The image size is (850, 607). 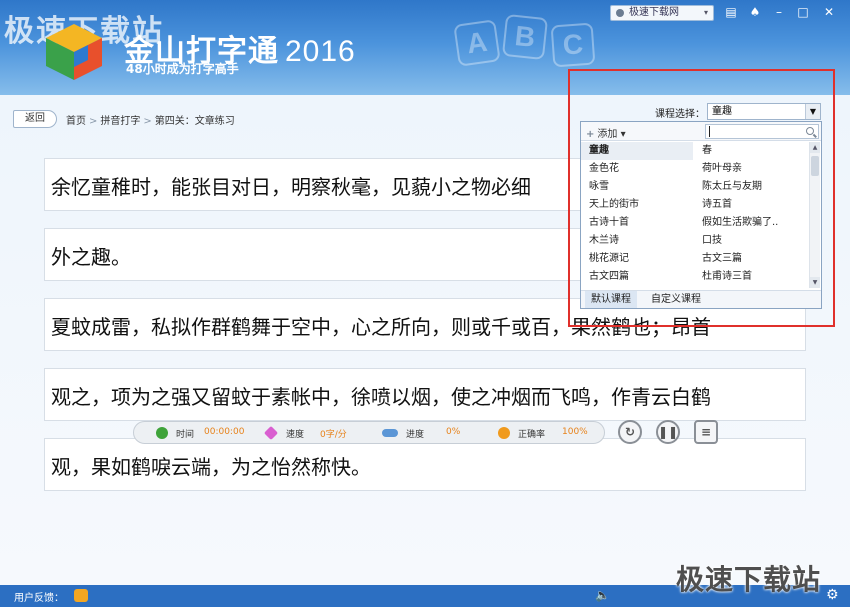 I want to click on account-dropdown: 极速下载网 ▾, so click(x=662, y=13).